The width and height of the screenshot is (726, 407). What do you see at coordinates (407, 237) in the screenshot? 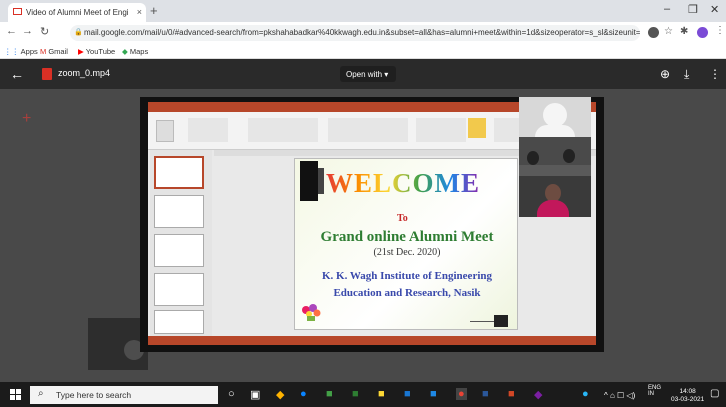
I see `slide-event-title: Grand online Alumni Meet` at bounding box center [407, 237].